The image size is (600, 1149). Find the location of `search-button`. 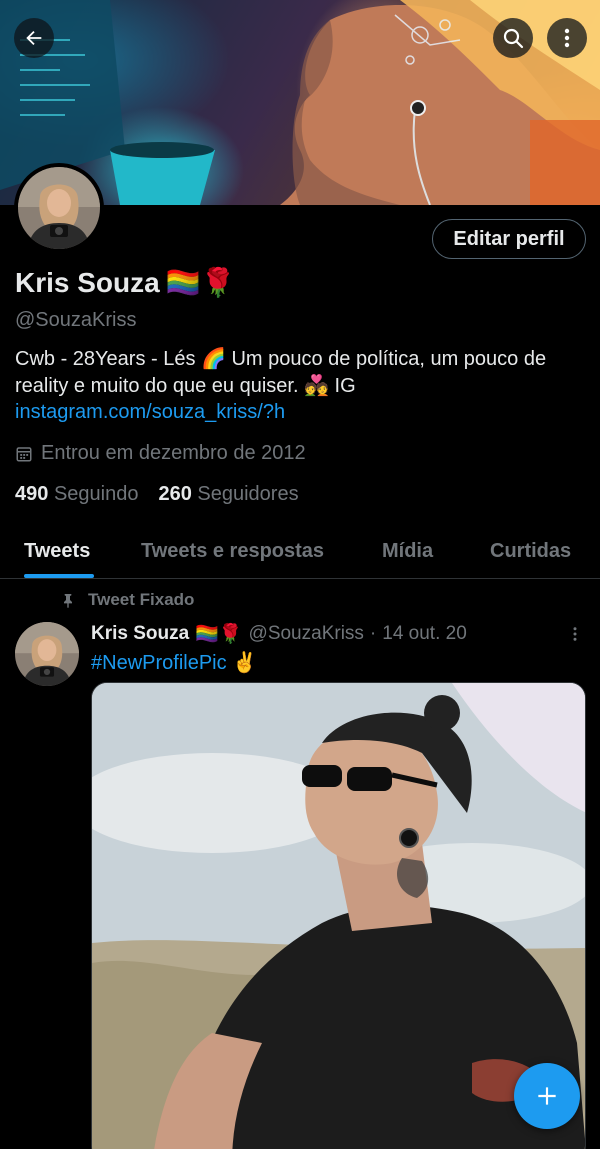

search-button is located at coordinates (513, 38).